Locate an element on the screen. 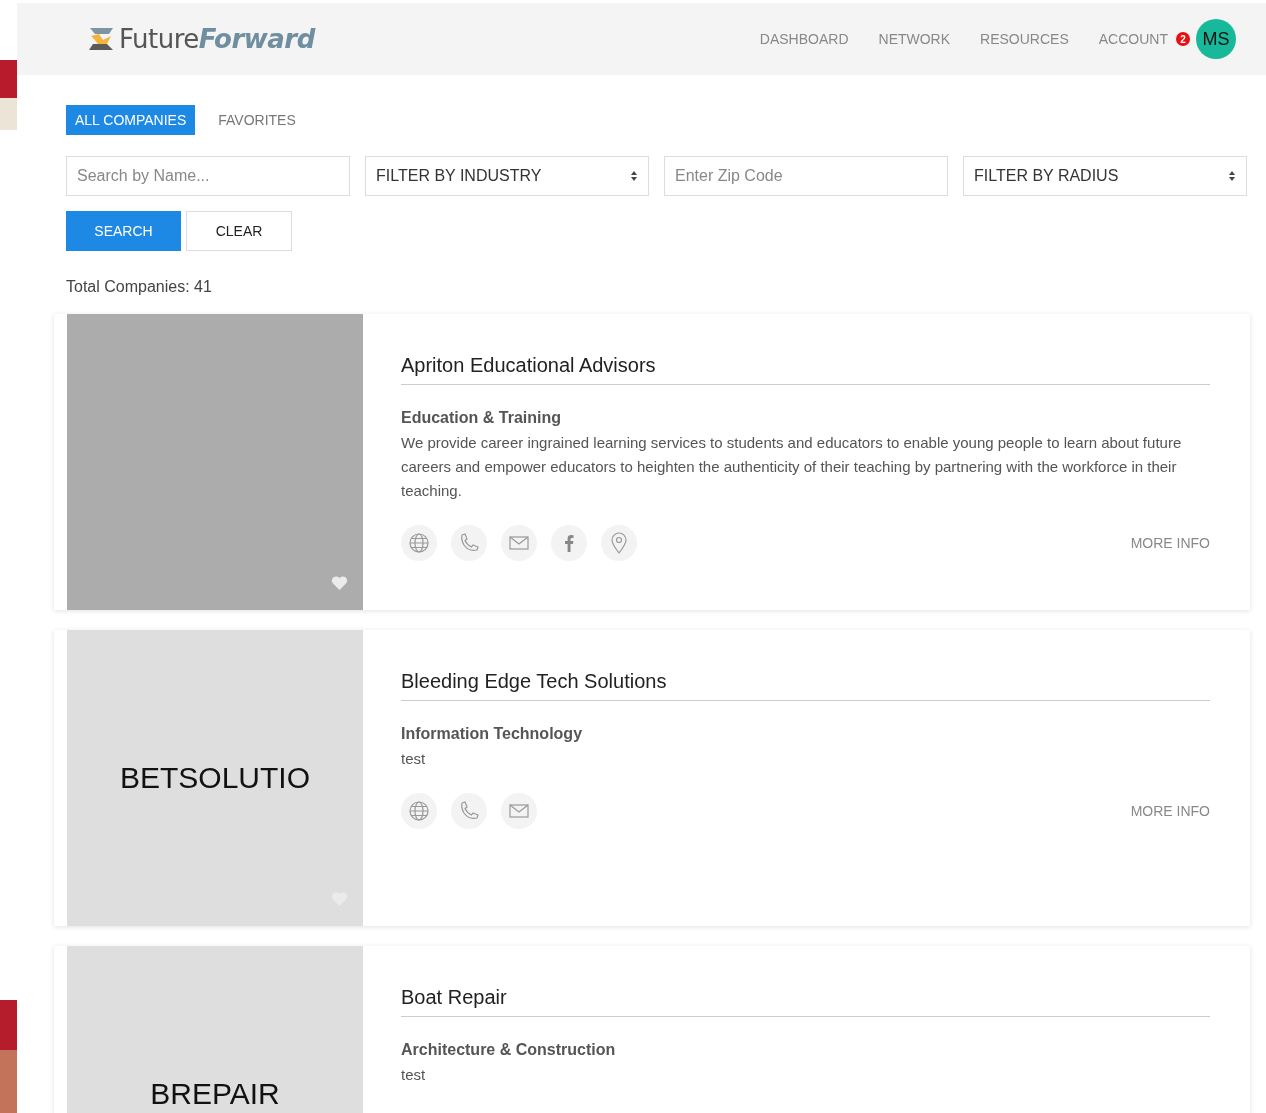 The height and width of the screenshot is (1113, 1266). logo-placeholder-text: BREPAIR is located at coordinates (215, 1094).